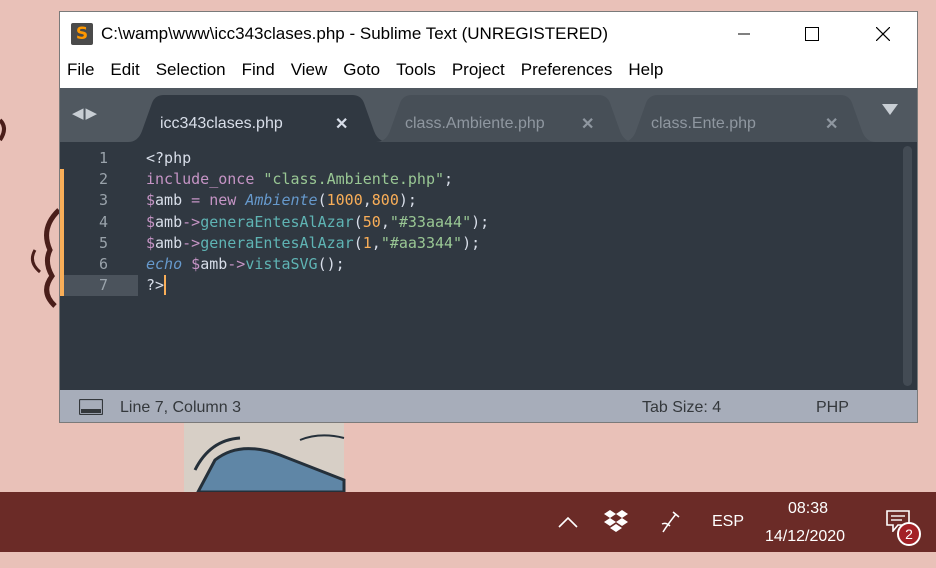  I want to click on sublime-app-icon: S, so click(82, 34).